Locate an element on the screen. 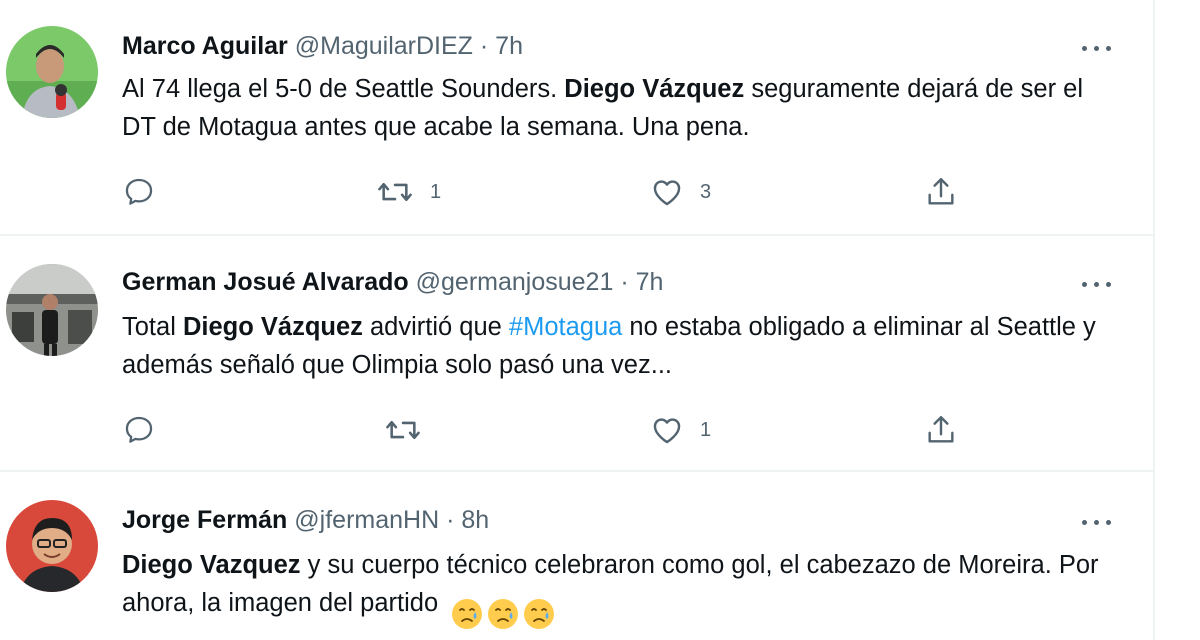 The height and width of the screenshot is (640, 1200). retweet-count: 1 is located at coordinates (436, 191).